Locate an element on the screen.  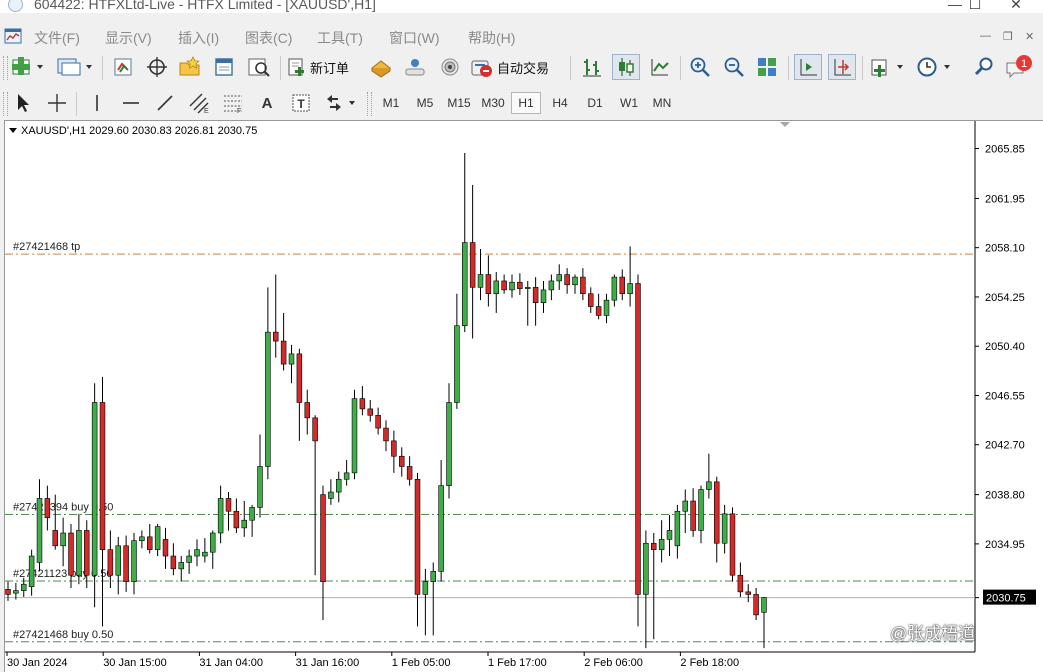
periods-button is located at coordinates (934, 67).